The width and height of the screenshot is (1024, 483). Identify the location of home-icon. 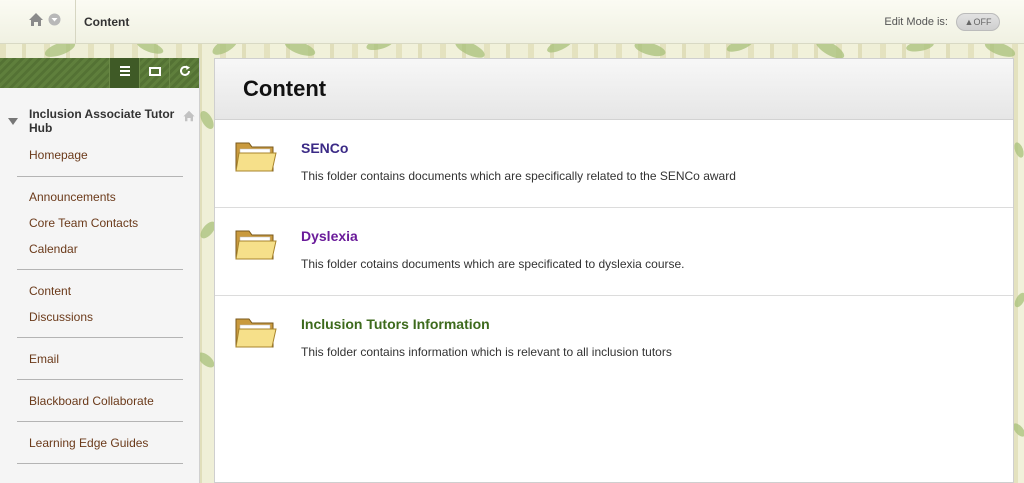
(36, 22).